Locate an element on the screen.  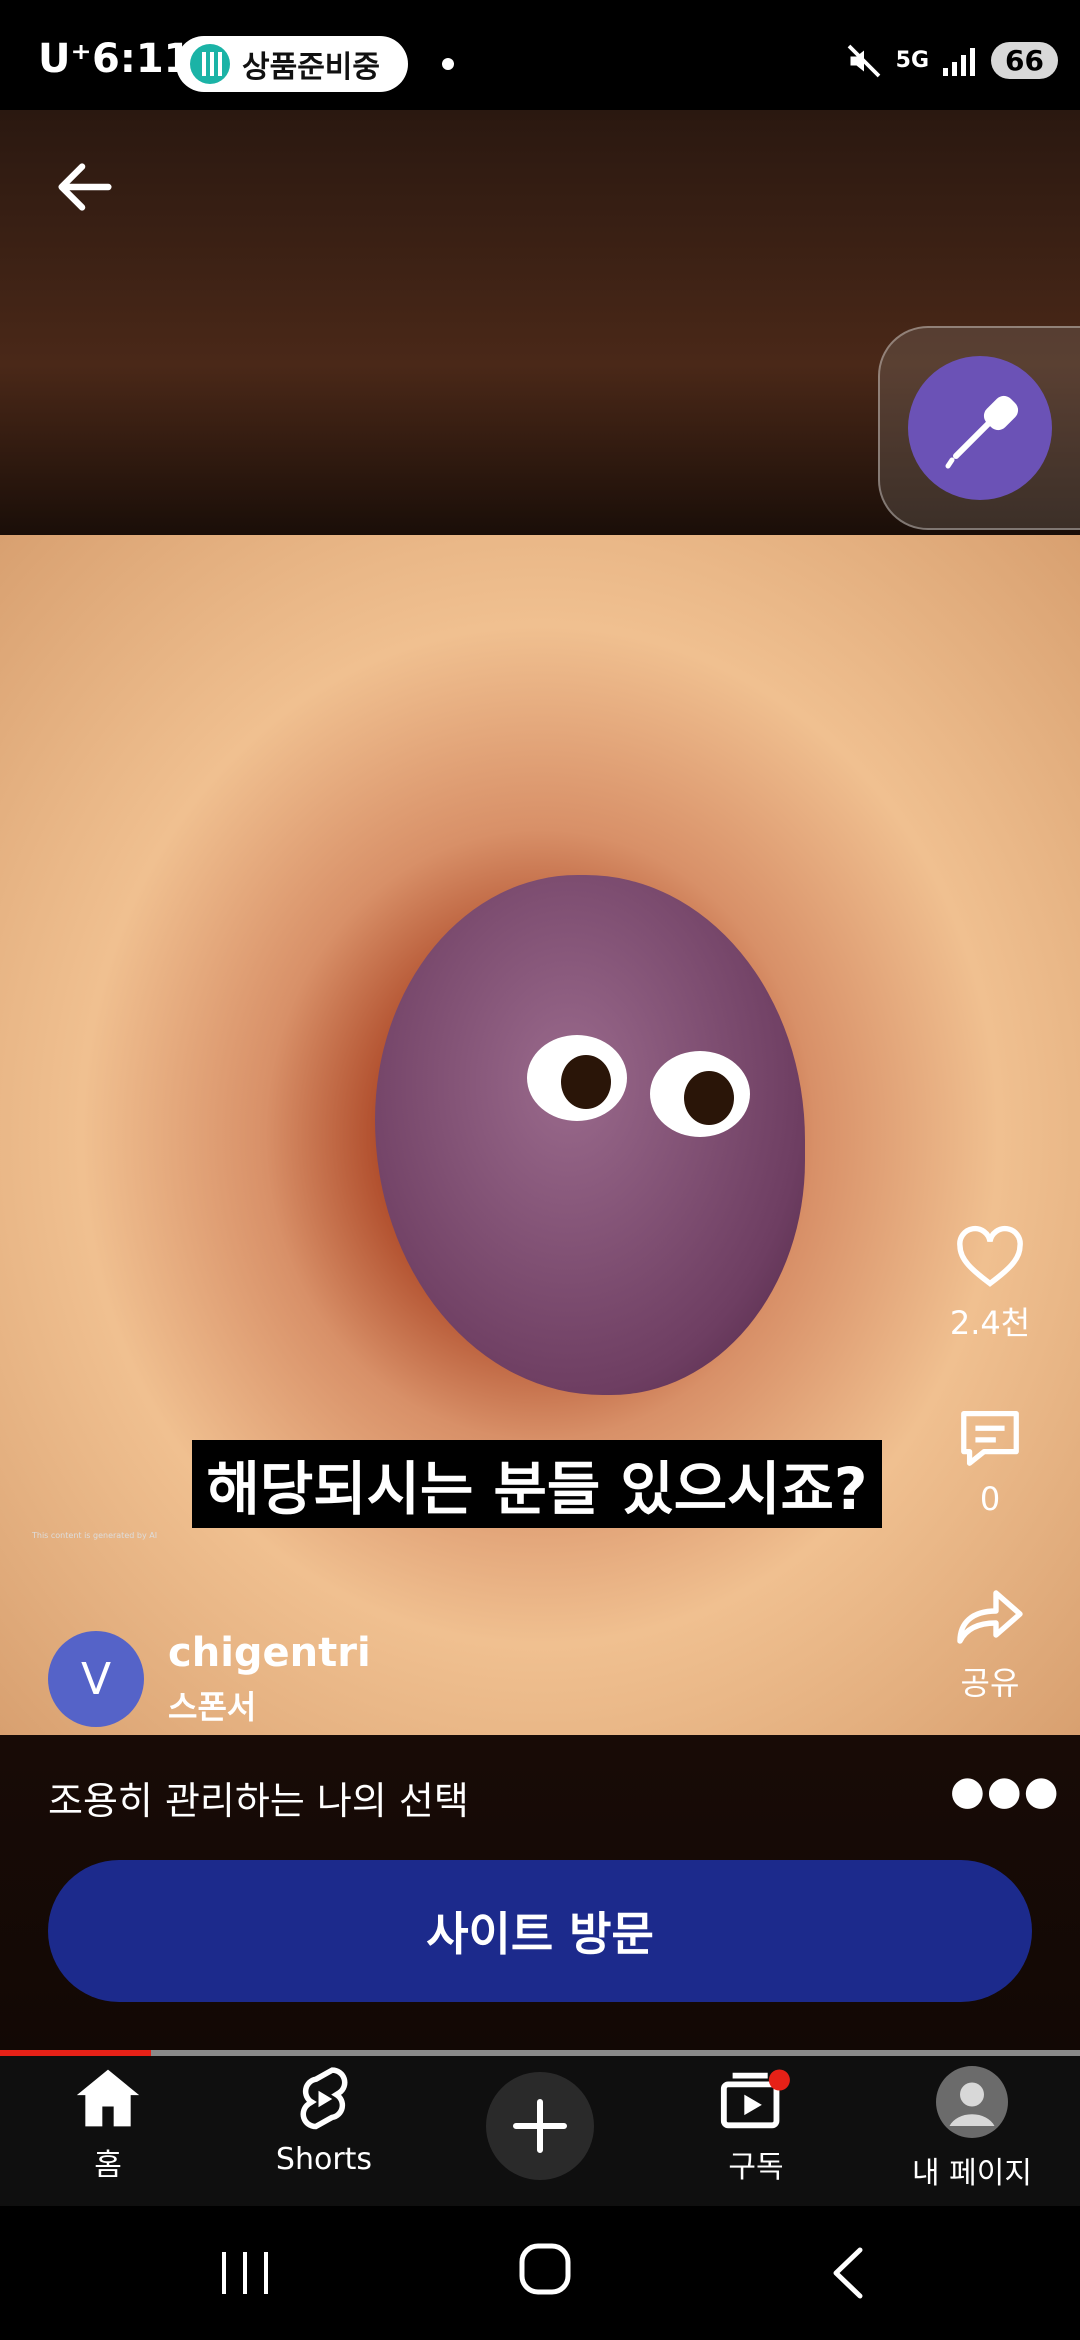
nav-home: 홈 is located at coordinates (108, 2125).